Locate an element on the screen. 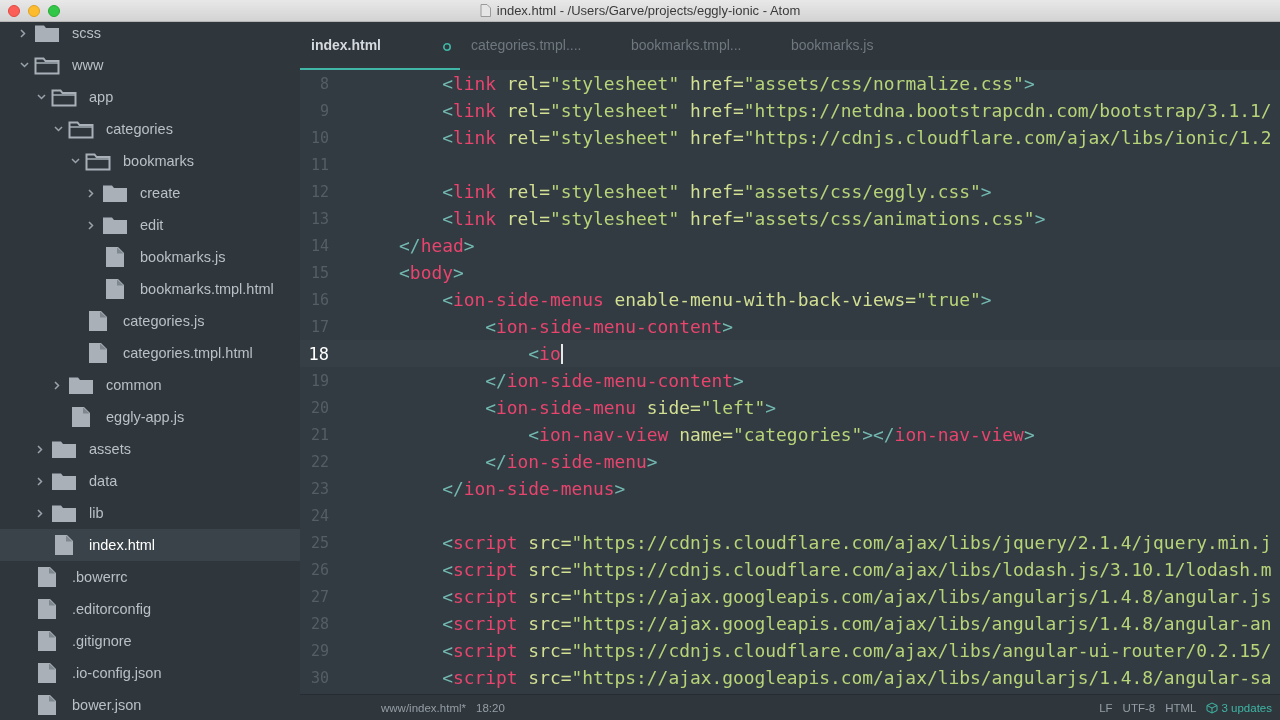 The height and width of the screenshot is (720, 1280). code-line: </ion-side-menu-content> is located at coordinates (614, 380).